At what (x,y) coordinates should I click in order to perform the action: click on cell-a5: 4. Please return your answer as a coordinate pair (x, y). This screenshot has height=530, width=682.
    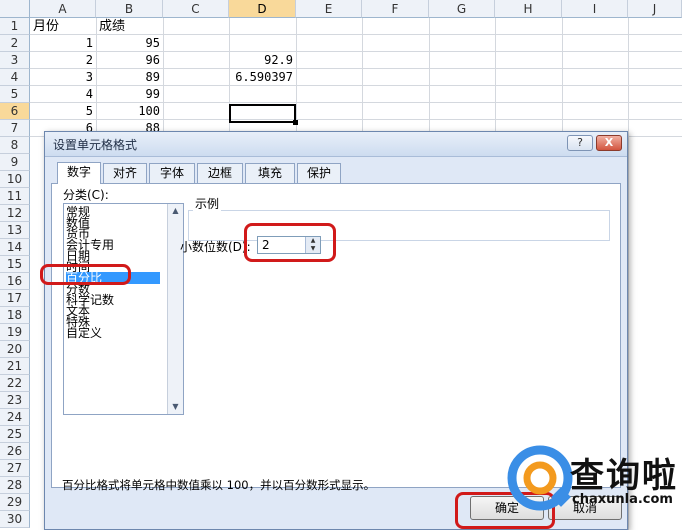
    Looking at the image, I should click on (63, 94).